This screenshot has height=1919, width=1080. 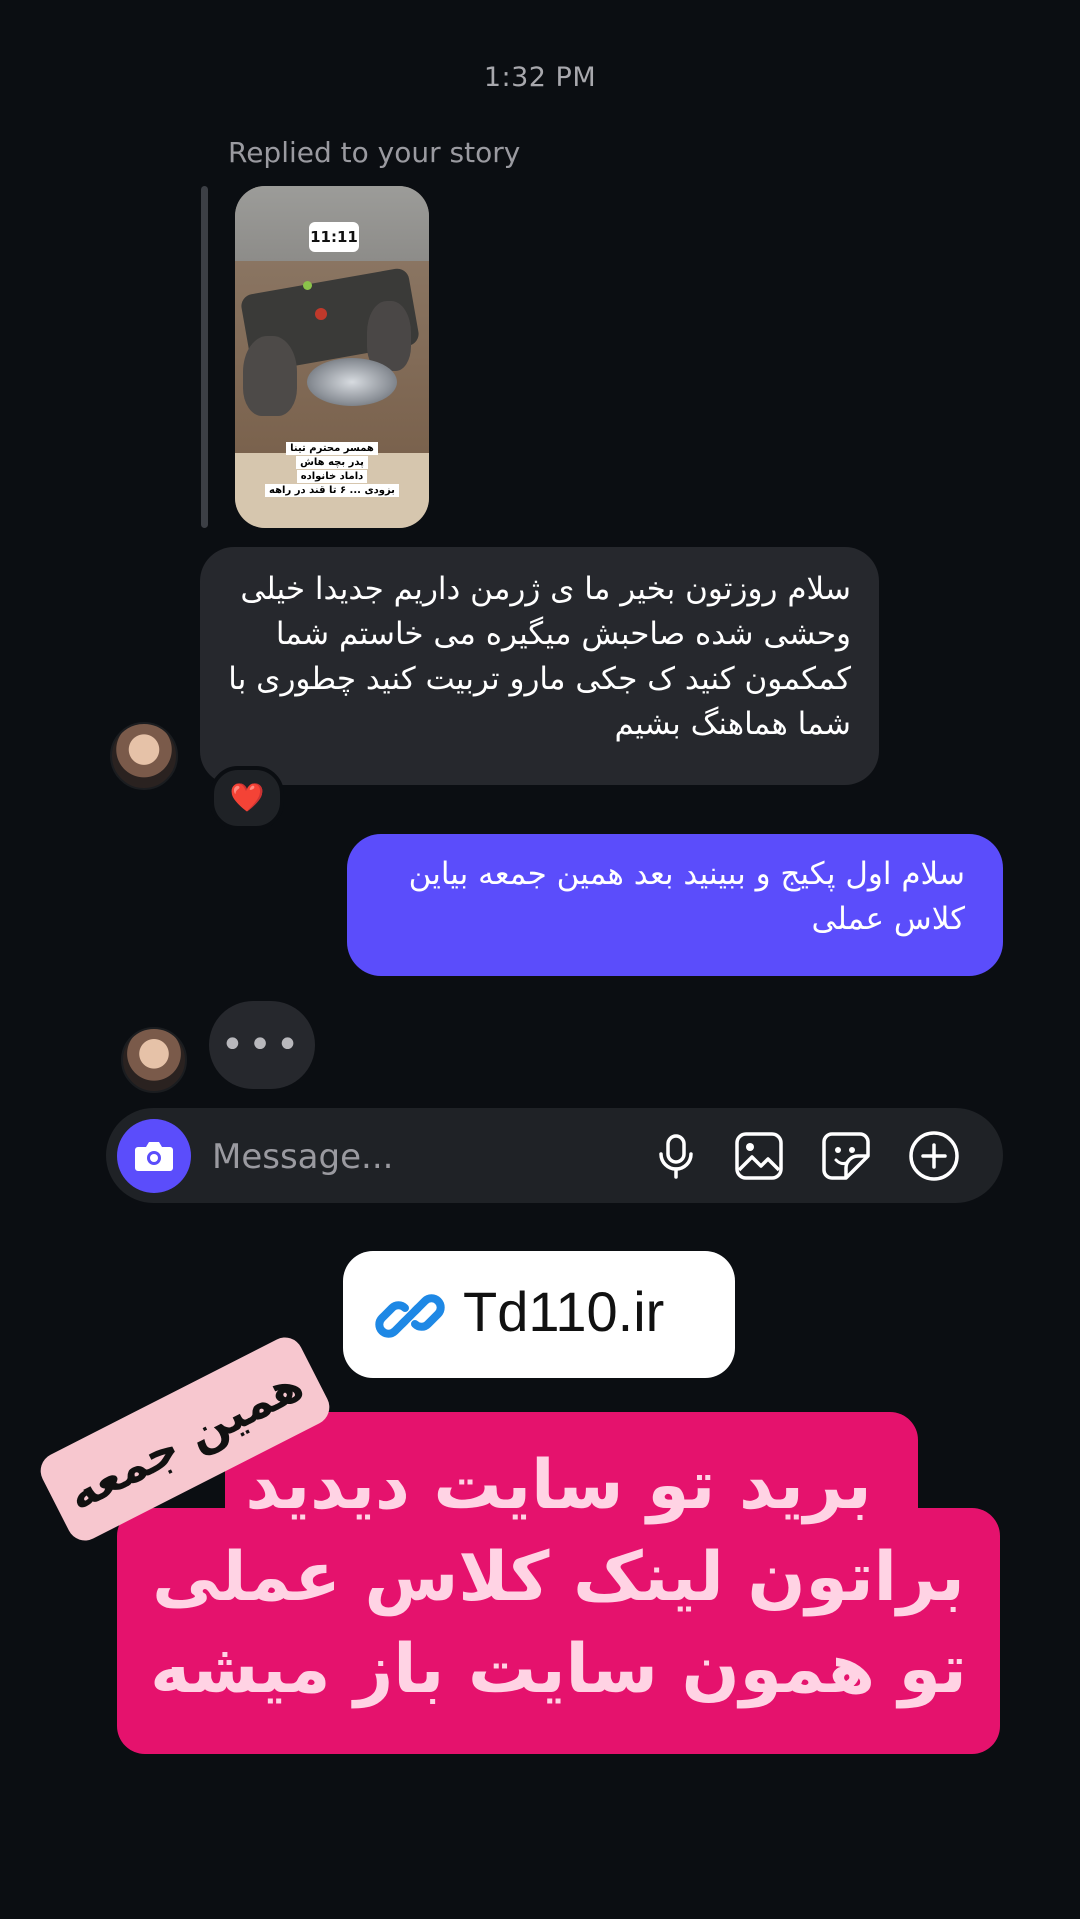 I want to click on link-url-text: Td110.ir, so click(x=564, y=1311).